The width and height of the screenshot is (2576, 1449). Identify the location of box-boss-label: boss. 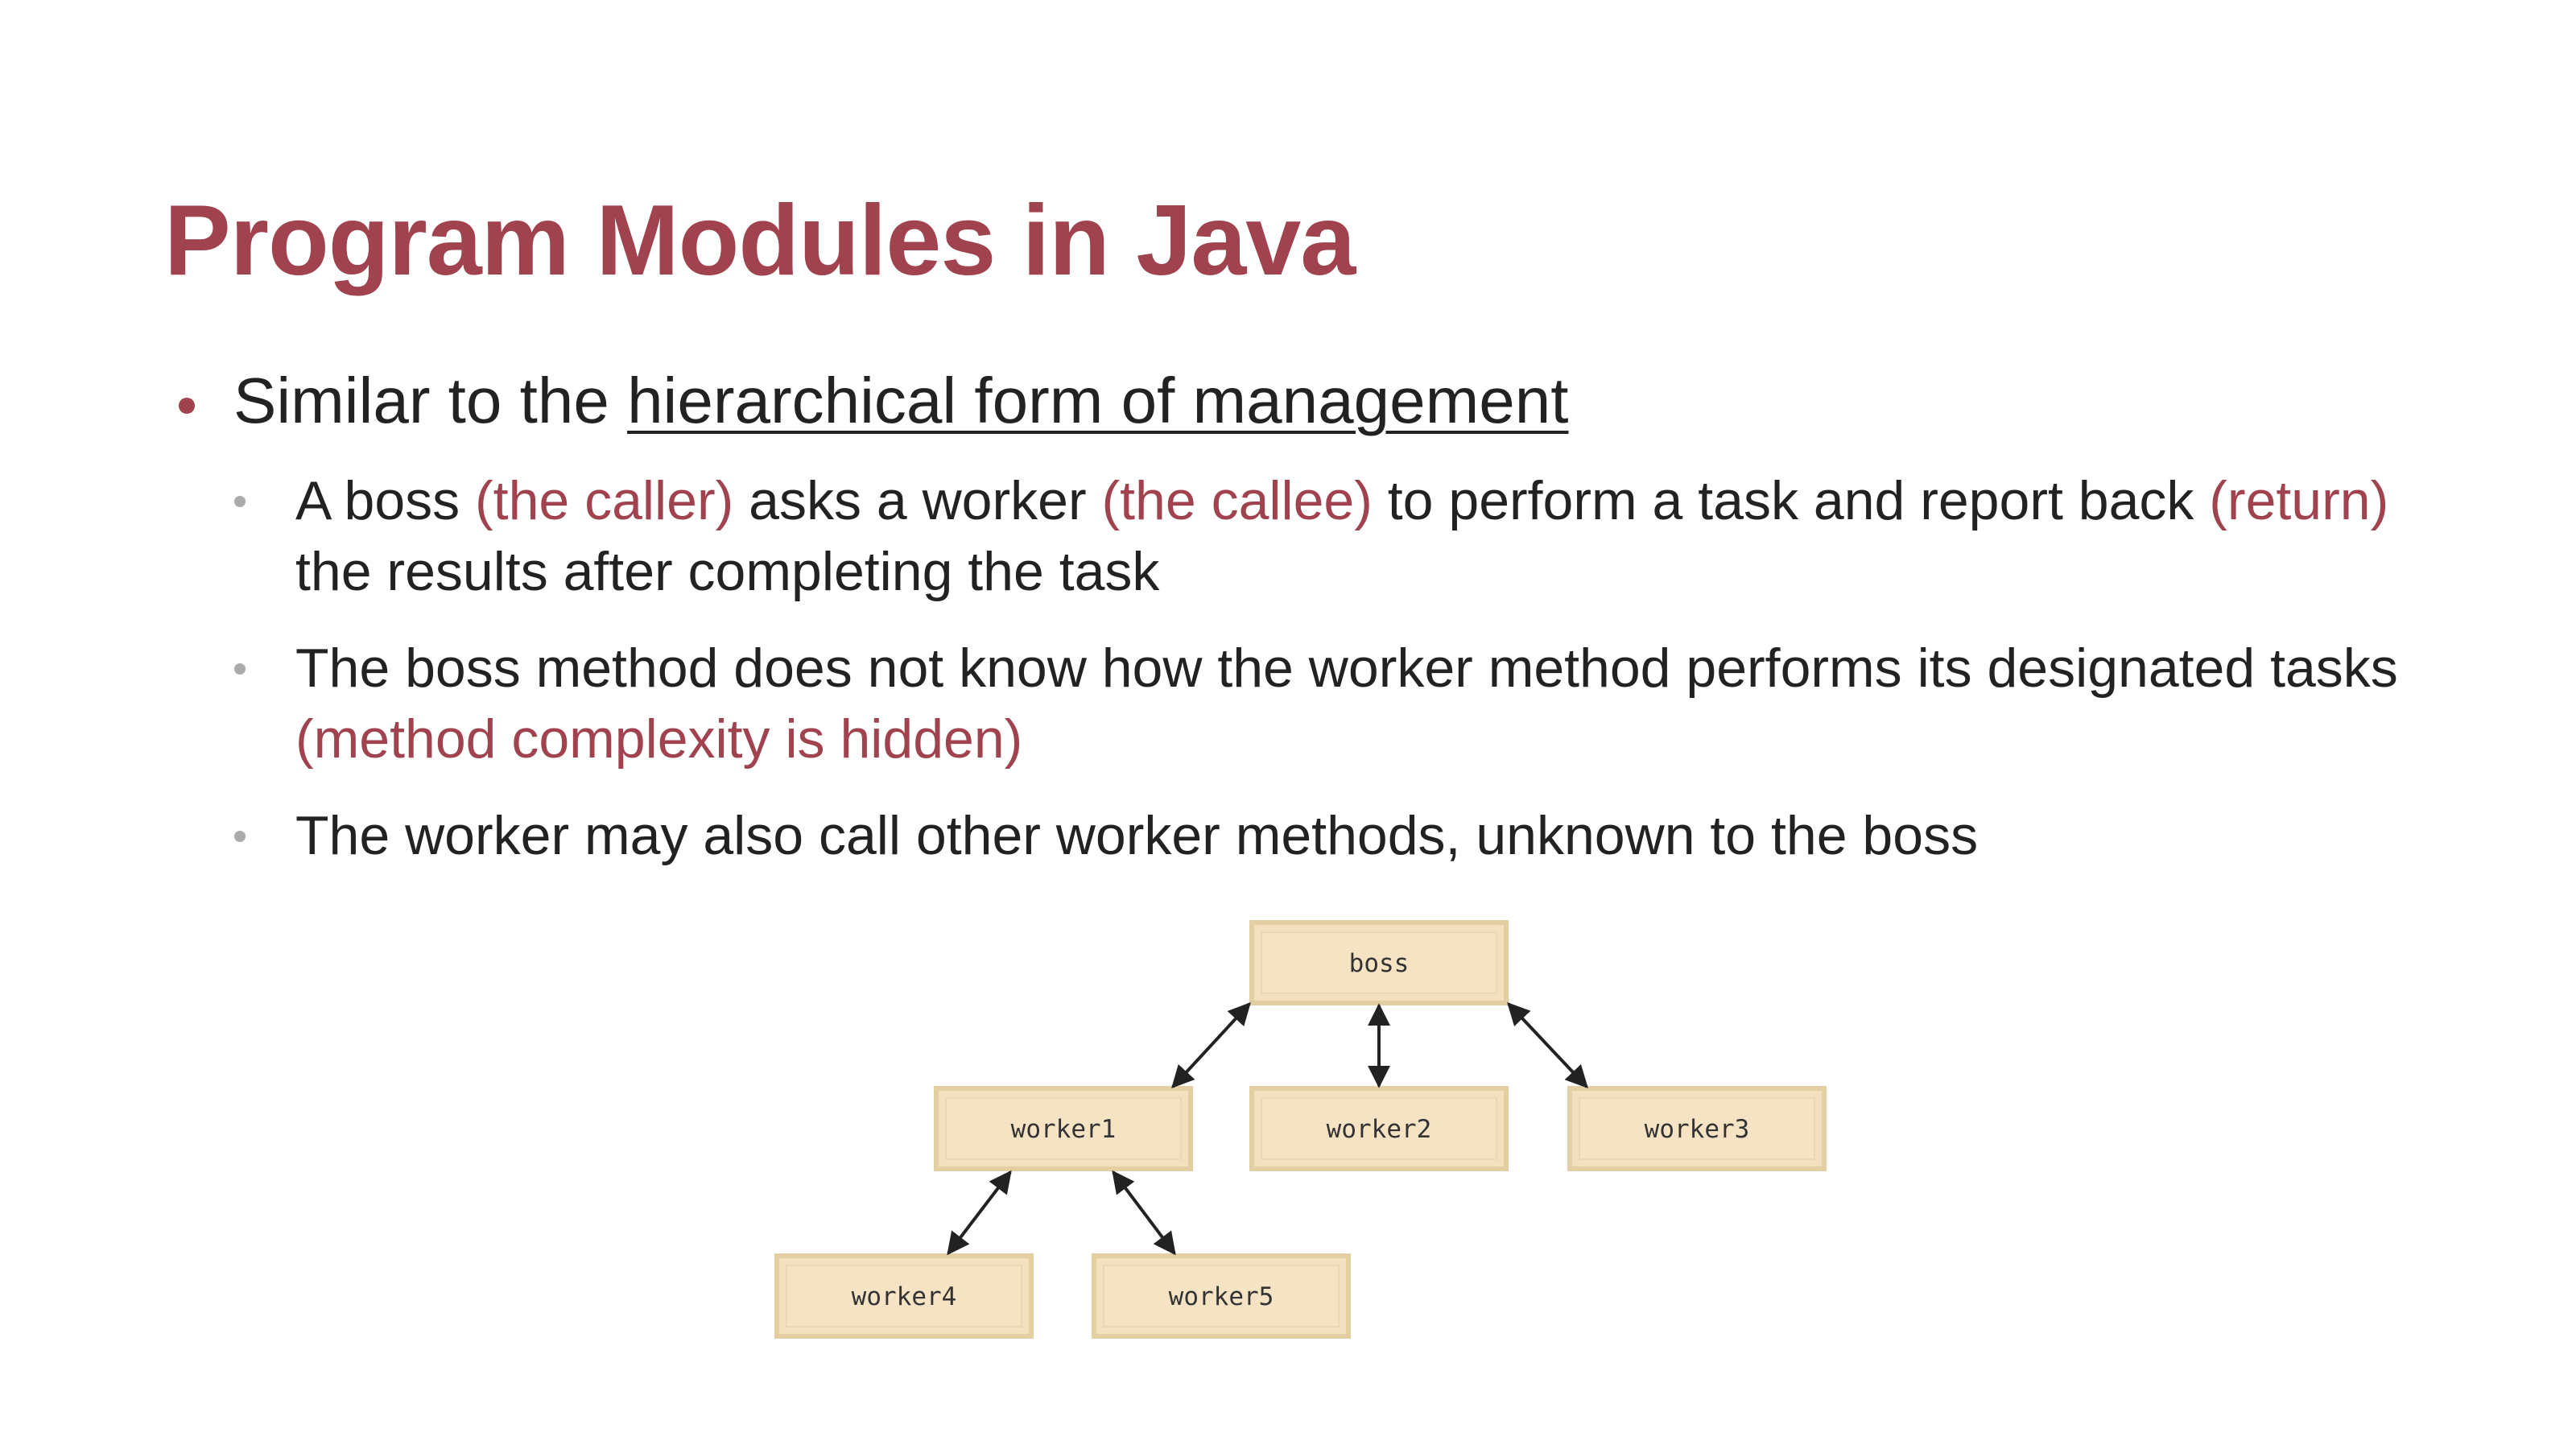
(1379, 964).